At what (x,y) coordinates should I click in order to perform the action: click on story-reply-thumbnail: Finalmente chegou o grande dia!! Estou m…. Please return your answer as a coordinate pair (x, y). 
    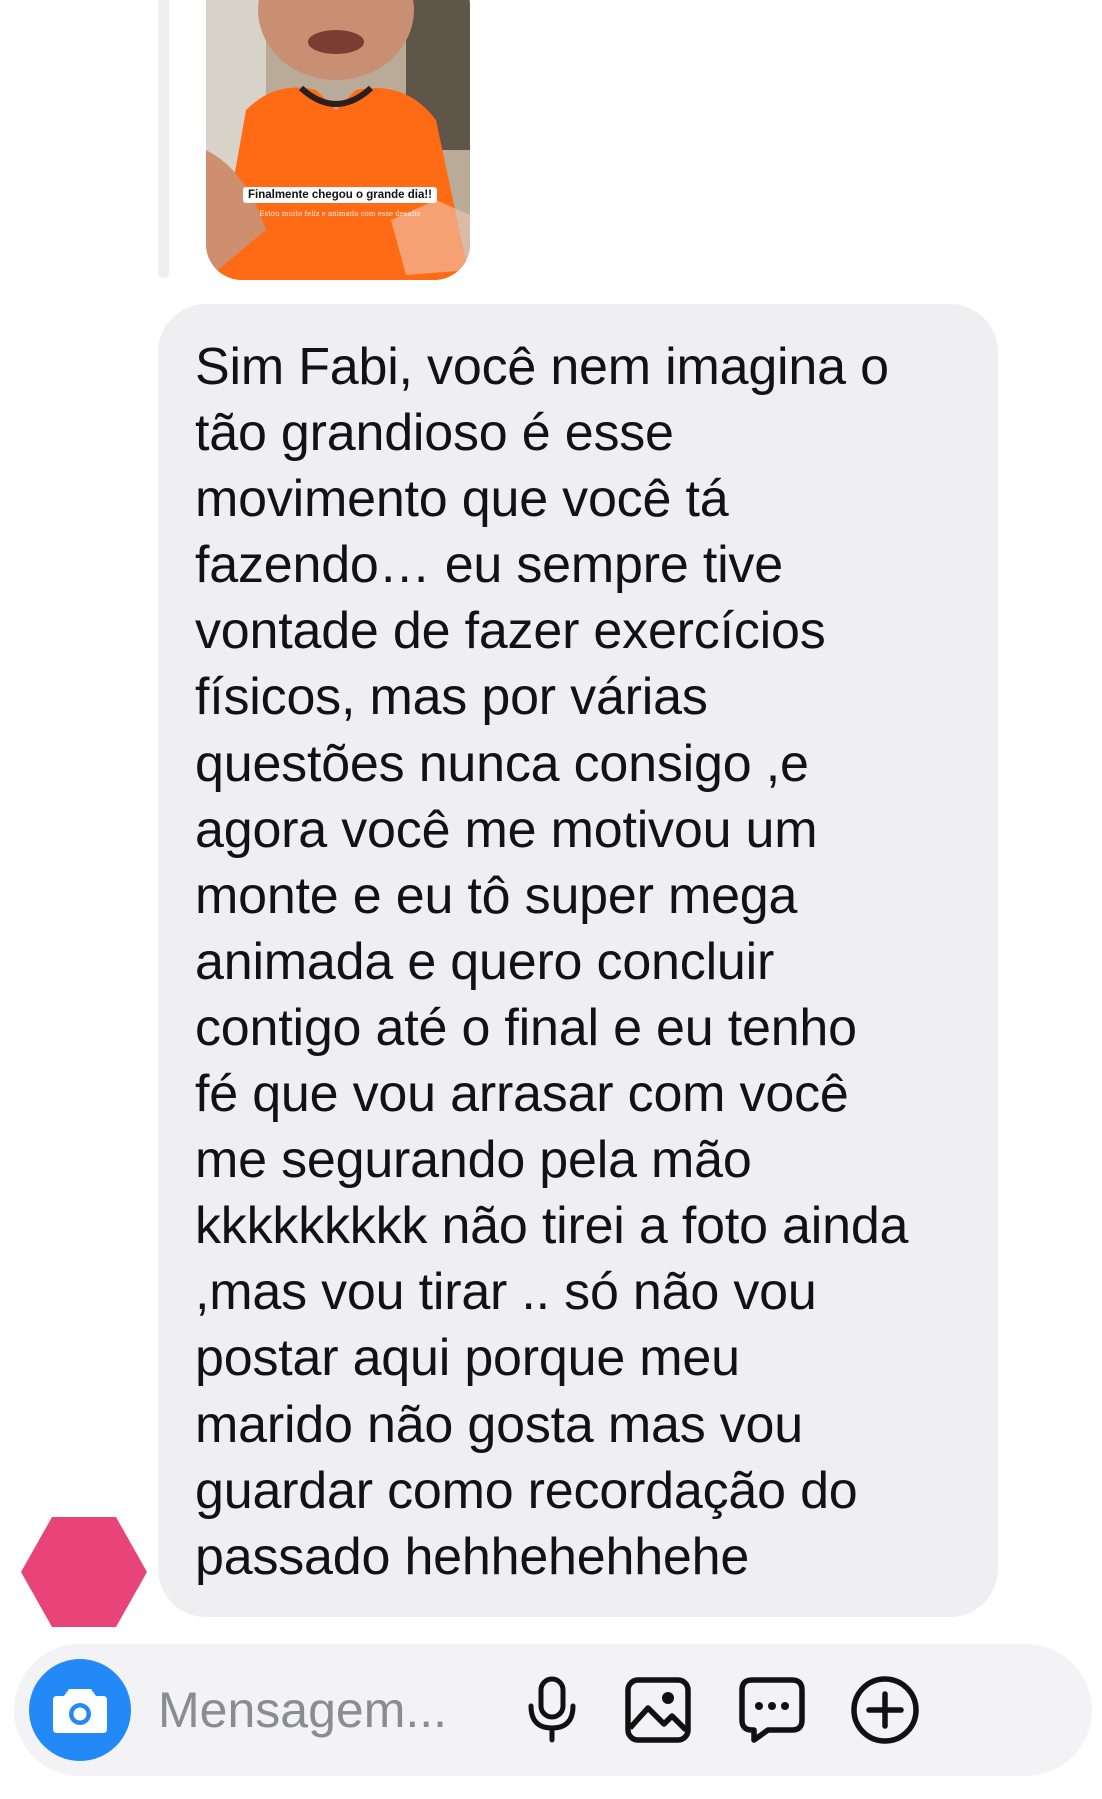
    Looking at the image, I should click on (338, 140).